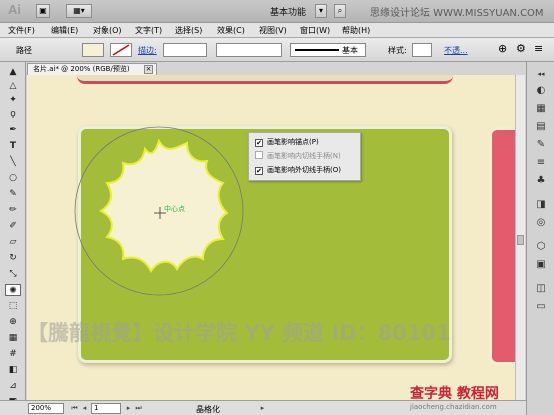 The width and height of the screenshot is (554, 415). I want to click on prev-artboard-icon: ◂, so click(84, 408).